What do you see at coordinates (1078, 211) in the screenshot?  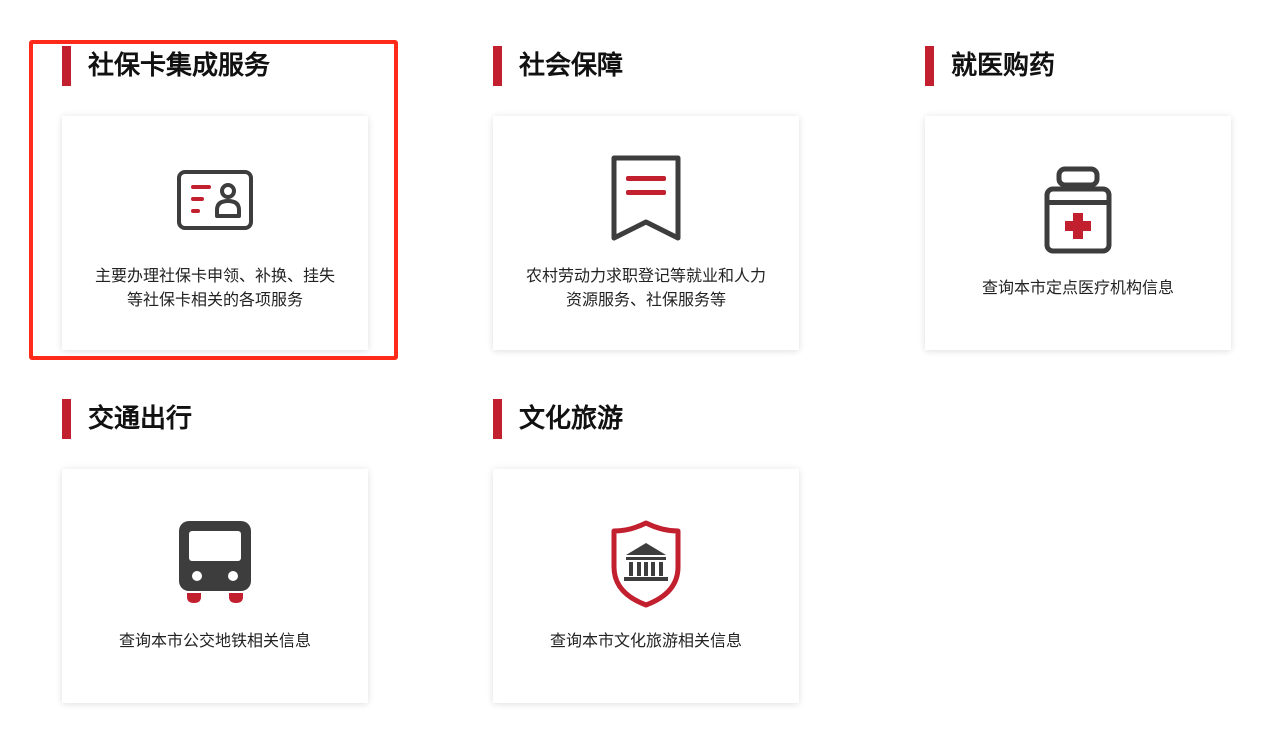 I see `medicine-bottle-icon` at bounding box center [1078, 211].